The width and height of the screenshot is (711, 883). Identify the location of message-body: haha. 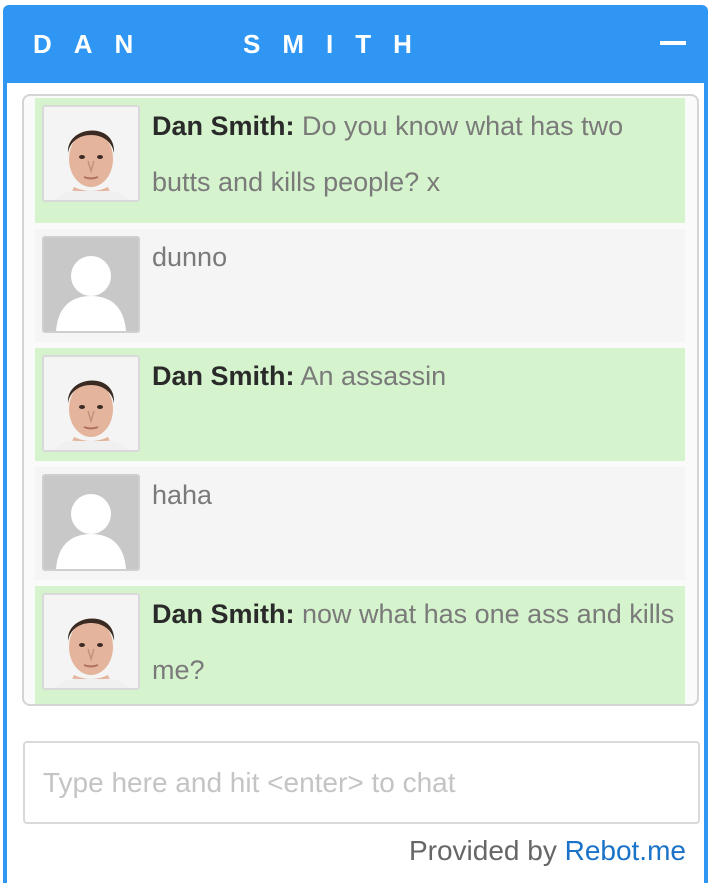
(182, 495).